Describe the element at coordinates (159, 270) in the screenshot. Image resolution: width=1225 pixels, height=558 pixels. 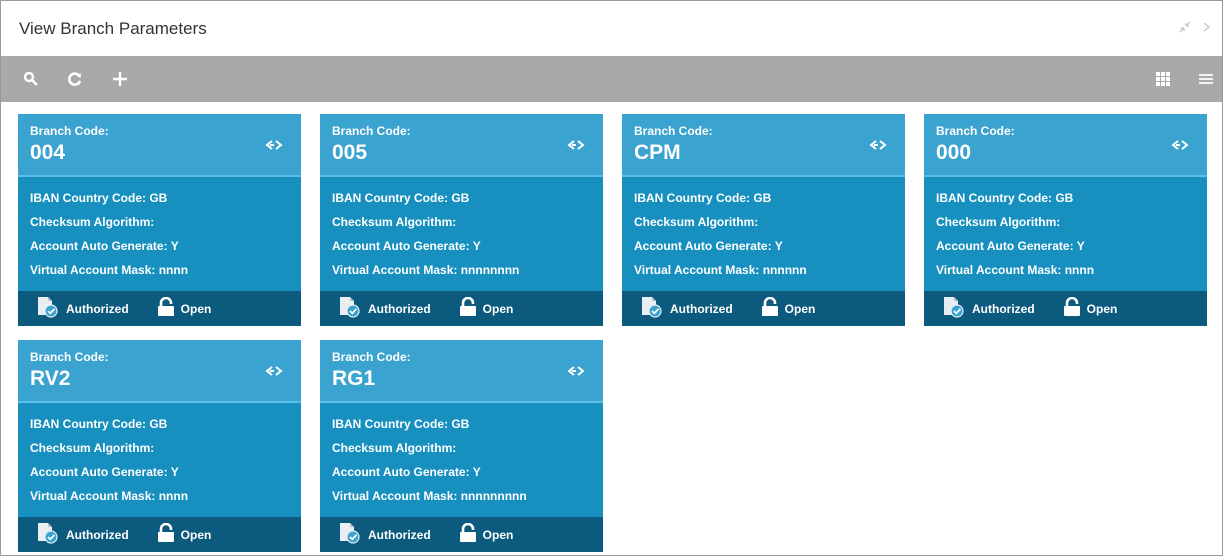
I see `mask-row: Virtual Account Mask: nnnn` at that location.